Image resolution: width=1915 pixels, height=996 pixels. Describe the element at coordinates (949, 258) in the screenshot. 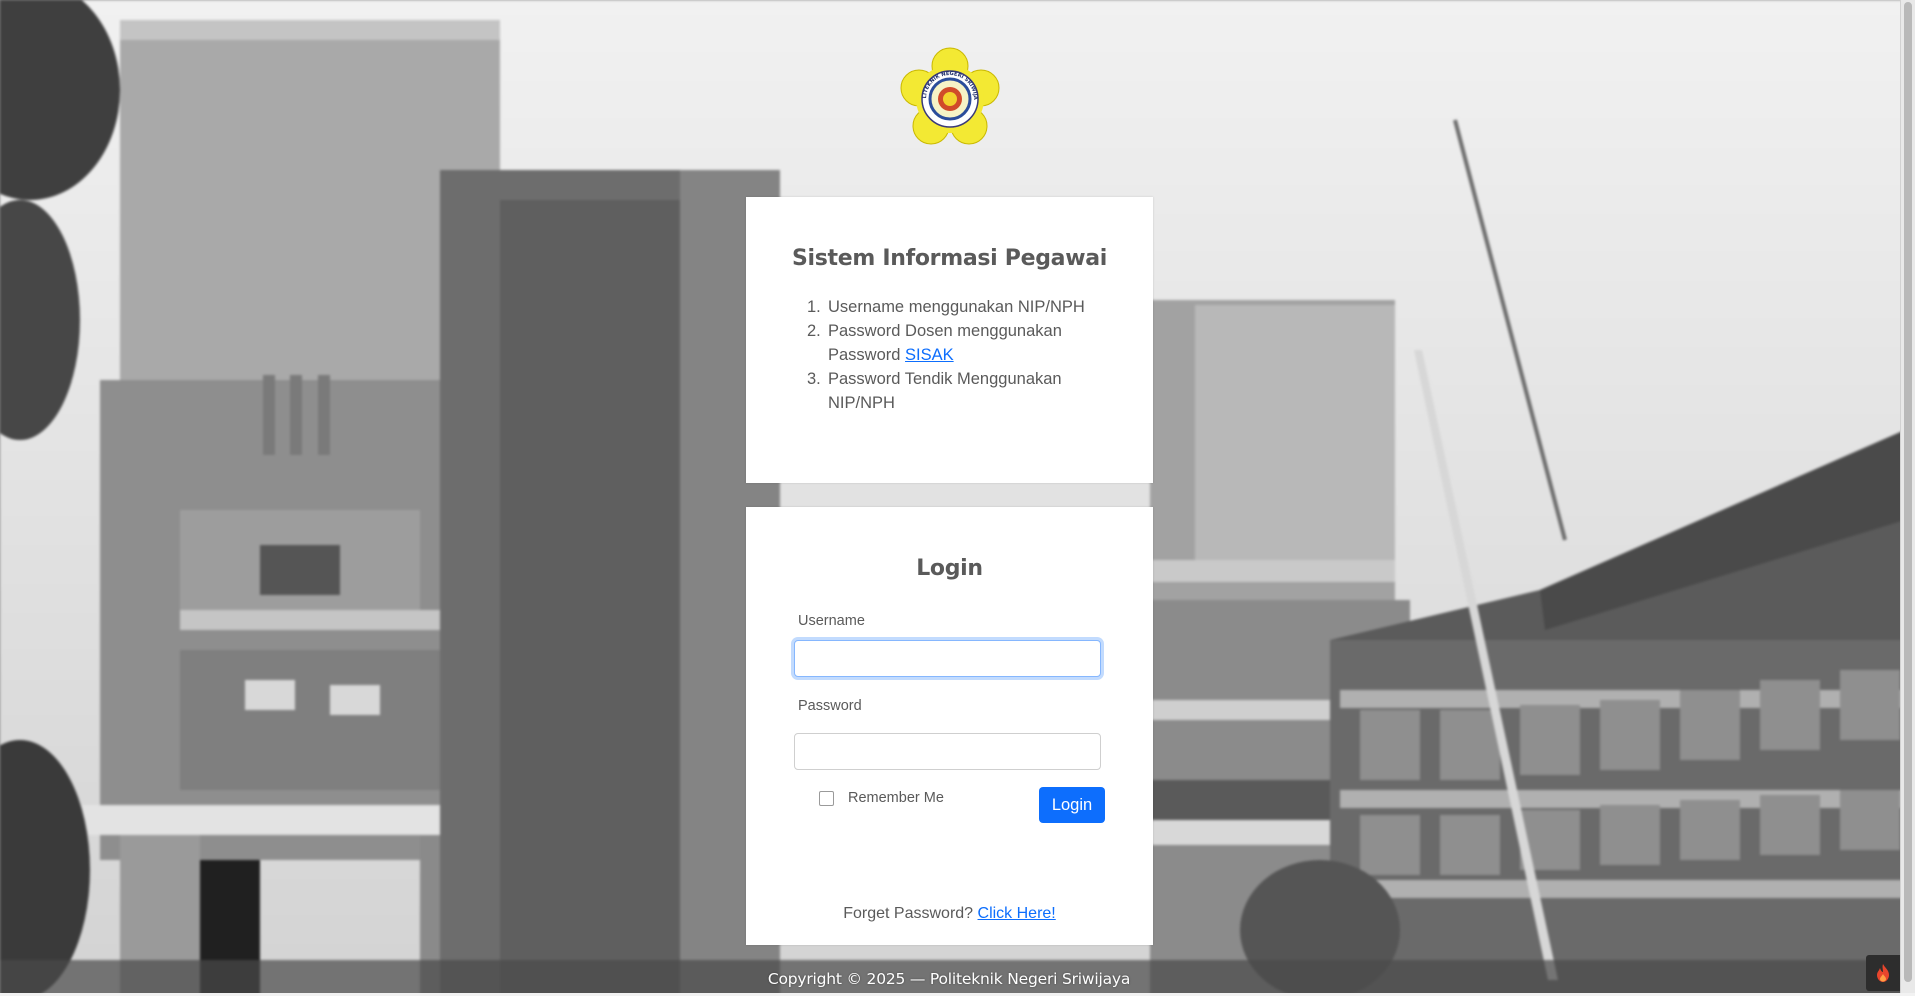

I see `info-card-title: Sistem Informasi Pegawai` at that location.